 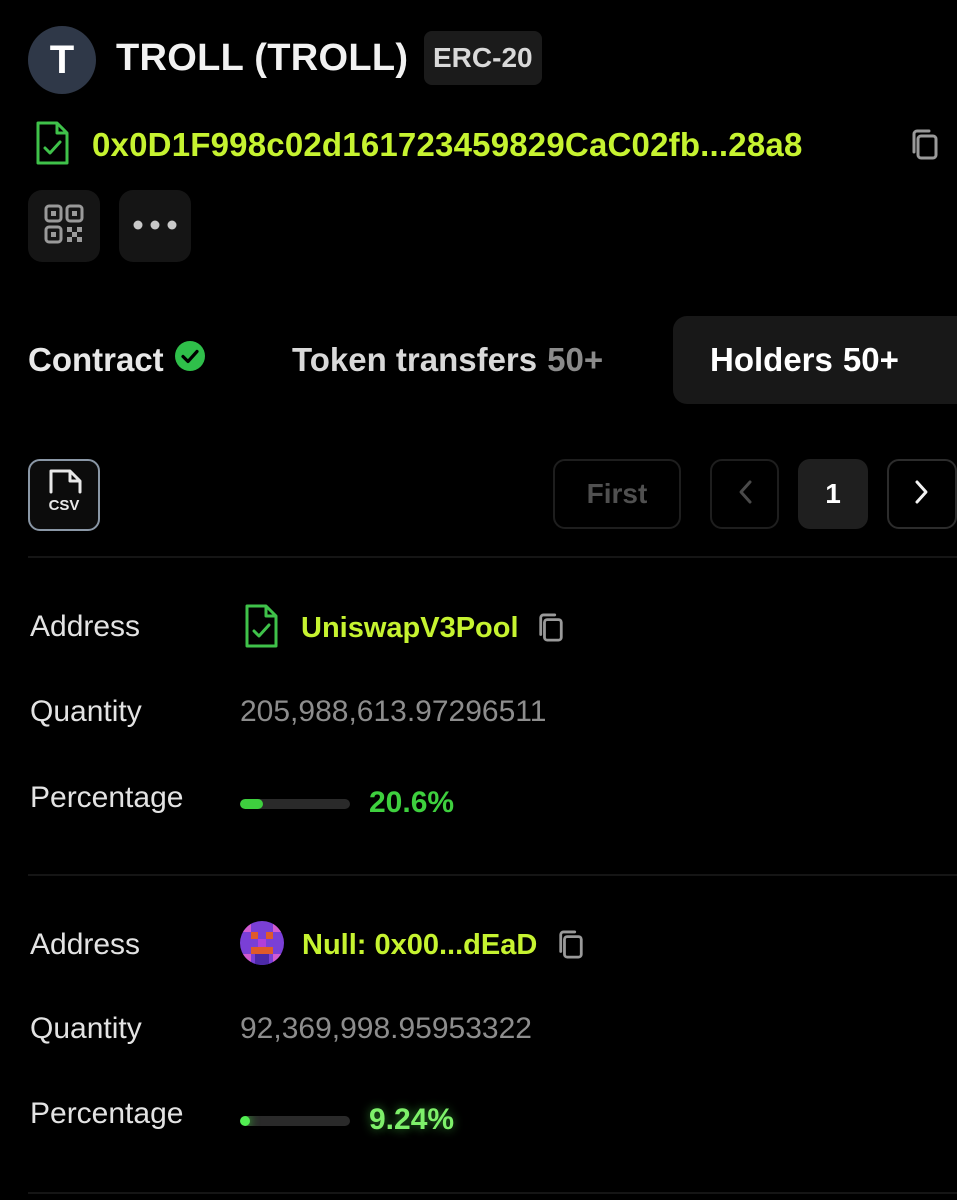 I want to click on contract-address-row: 0x0D1F998c02d161723459829CaC02fb...28a8, so click(x=418, y=145).